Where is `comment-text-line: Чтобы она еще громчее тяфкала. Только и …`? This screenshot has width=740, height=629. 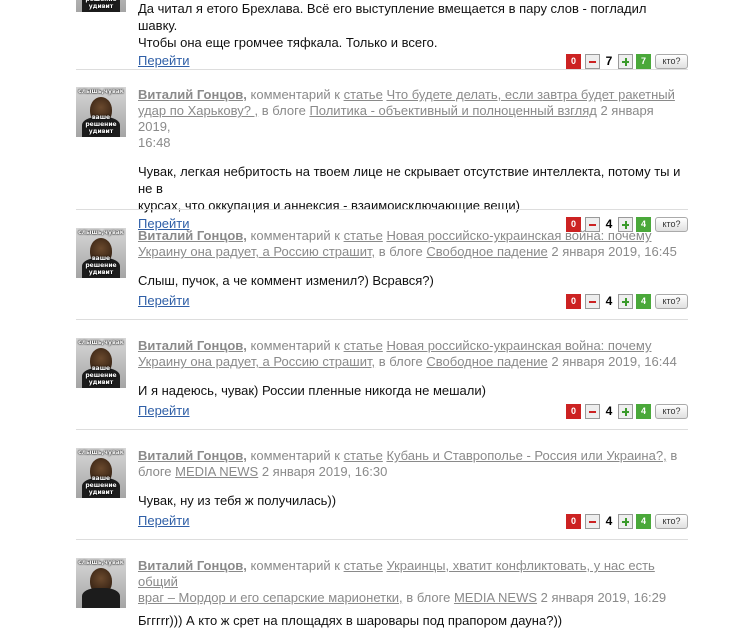
comment-text-line: Чтобы она еще громчее тяфкала. Только и … is located at coordinates (288, 42).